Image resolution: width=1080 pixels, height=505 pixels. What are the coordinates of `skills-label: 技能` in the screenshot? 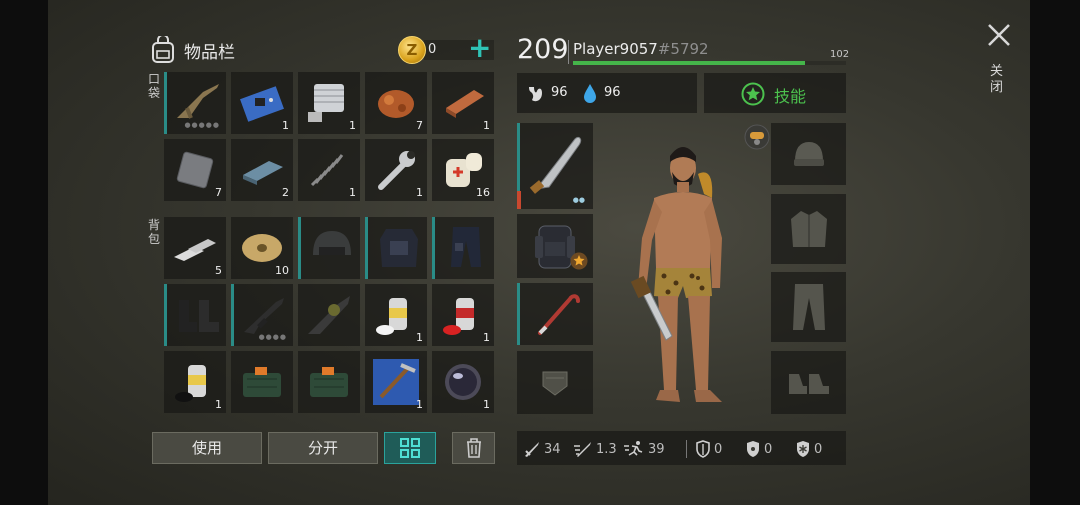 It's located at (790, 96).